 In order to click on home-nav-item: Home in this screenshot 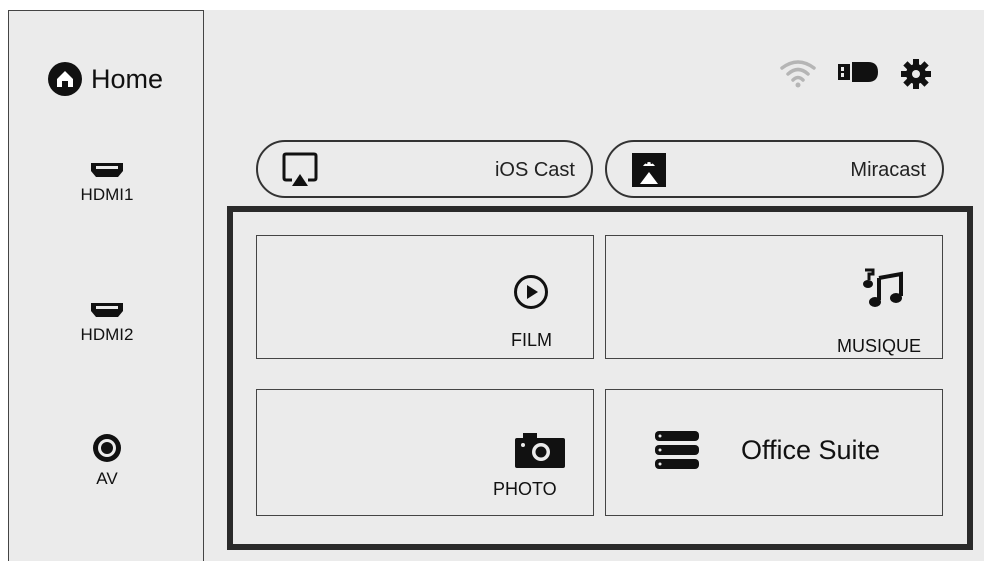, I will do `click(105, 79)`.